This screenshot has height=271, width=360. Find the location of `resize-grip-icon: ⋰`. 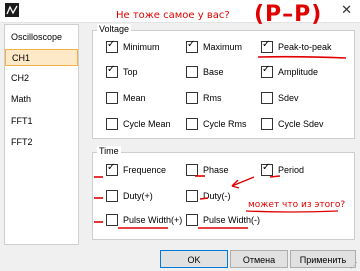

resize-grip-icon: ⋰ is located at coordinates (354, 265).